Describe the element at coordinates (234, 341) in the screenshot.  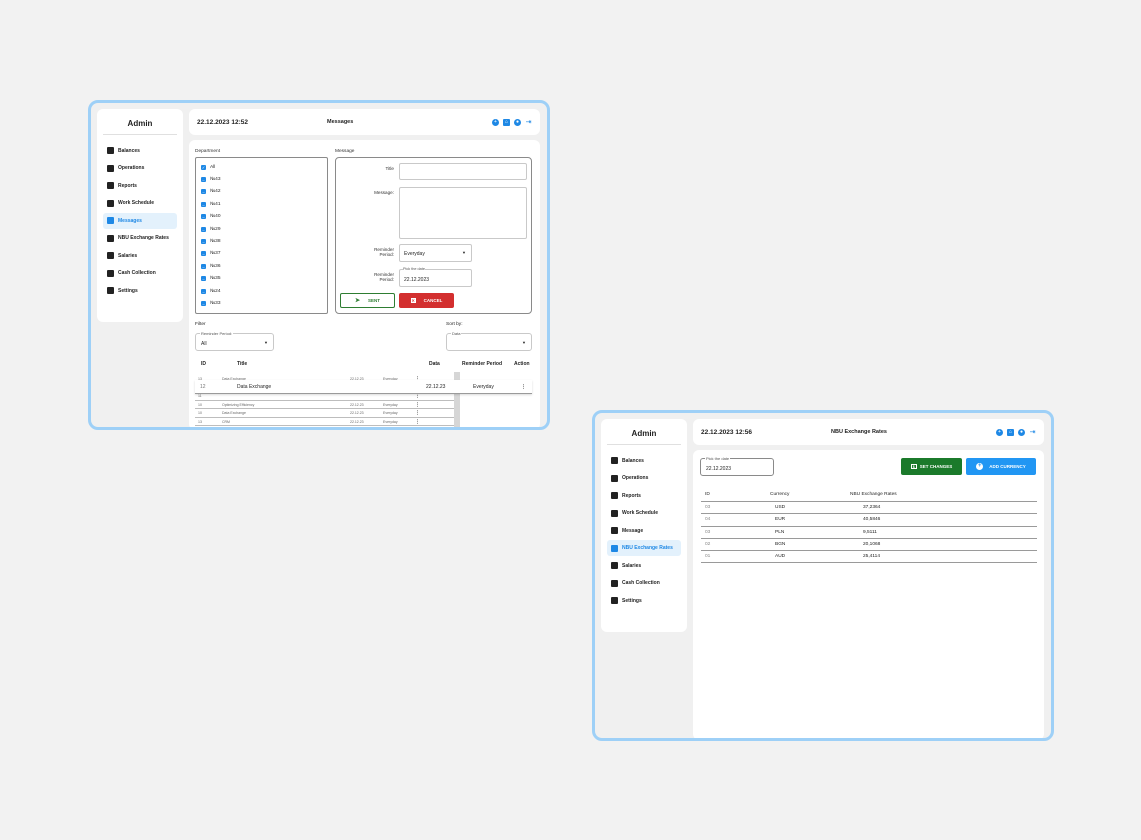
I see `filter-reminder-select: Reminder Period: All ▼` at that location.